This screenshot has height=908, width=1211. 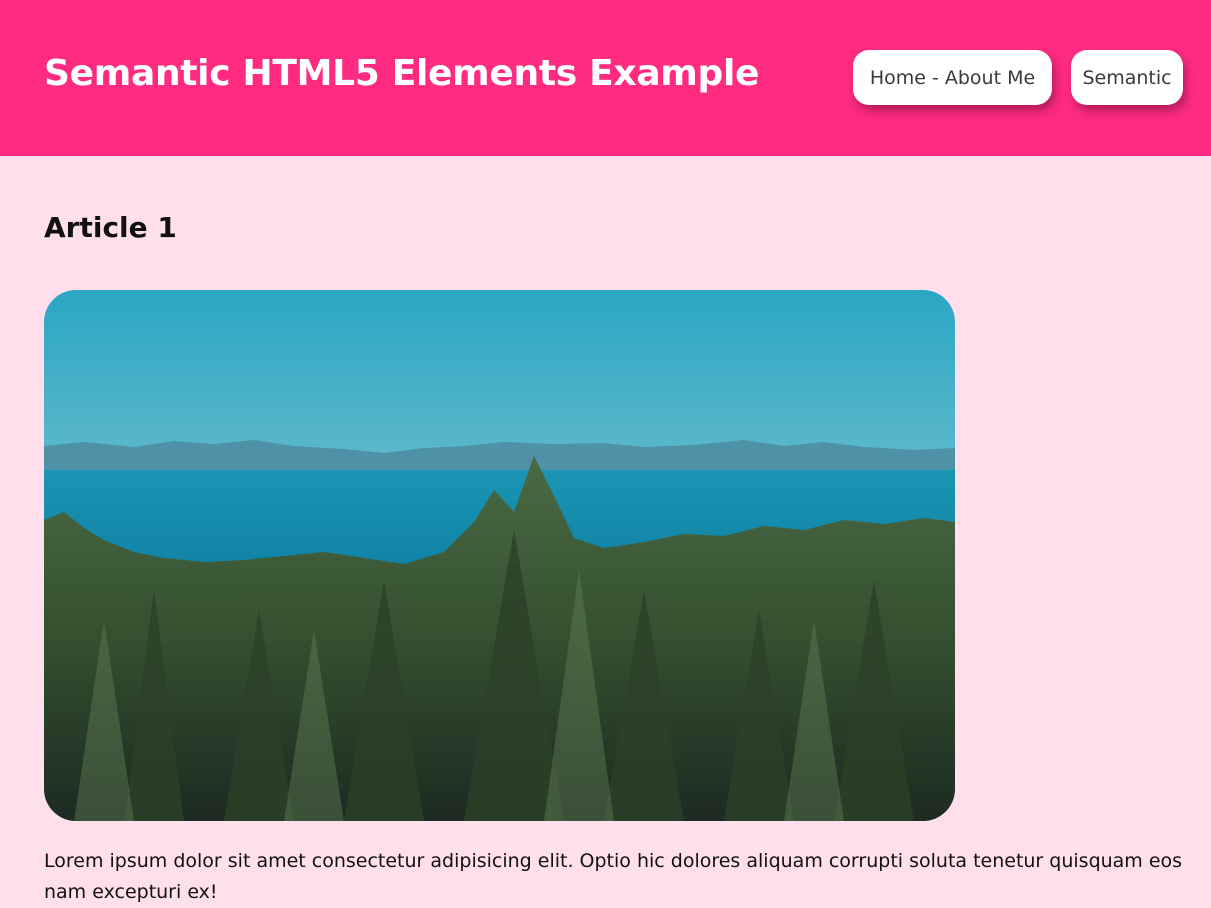 What do you see at coordinates (402, 73) in the screenshot?
I see `site-title: Semantic HTML5 Elements Example` at bounding box center [402, 73].